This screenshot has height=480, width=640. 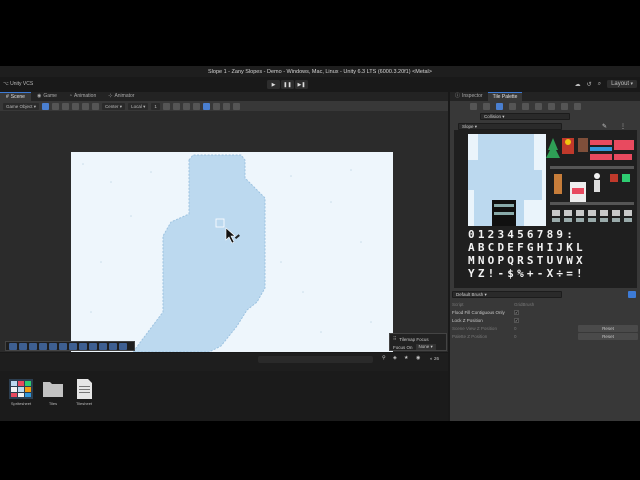 What do you see at coordinates (47, 96) in the screenshot?
I see `tab-game: ◉ Game` at bounding box center [47, 96].